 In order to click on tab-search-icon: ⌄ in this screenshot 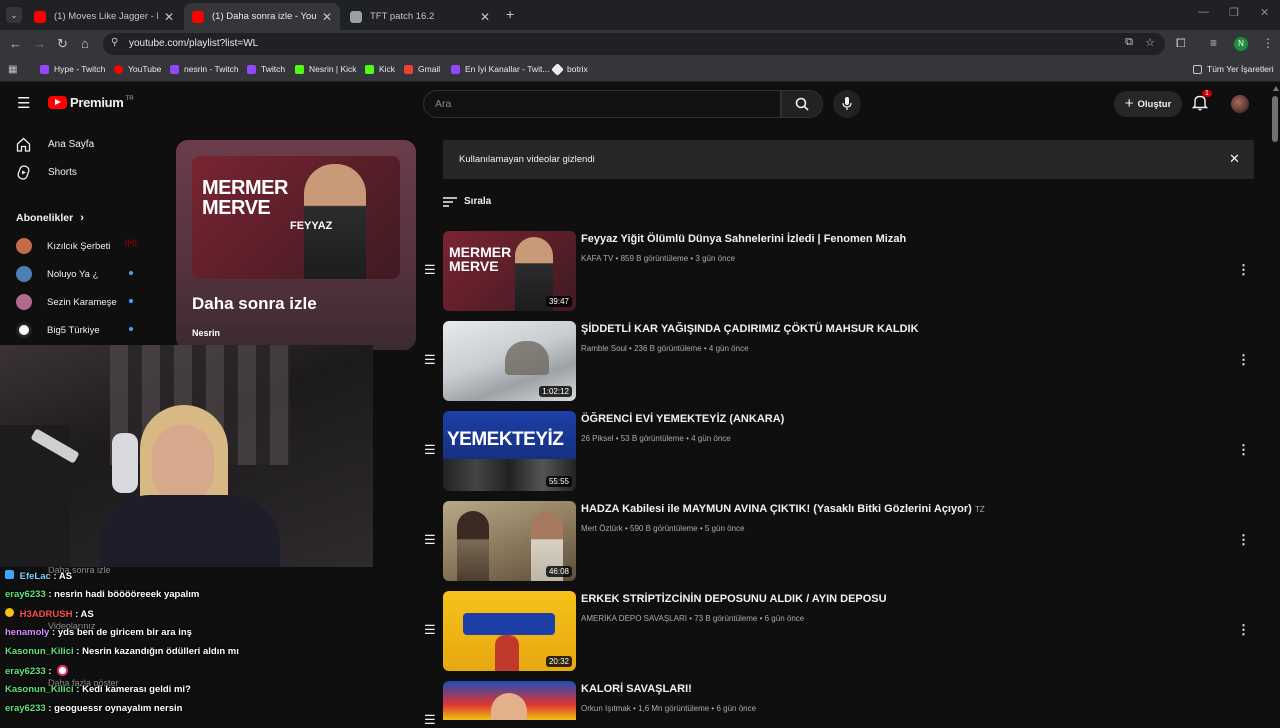, I will do `click(14, 15)`.